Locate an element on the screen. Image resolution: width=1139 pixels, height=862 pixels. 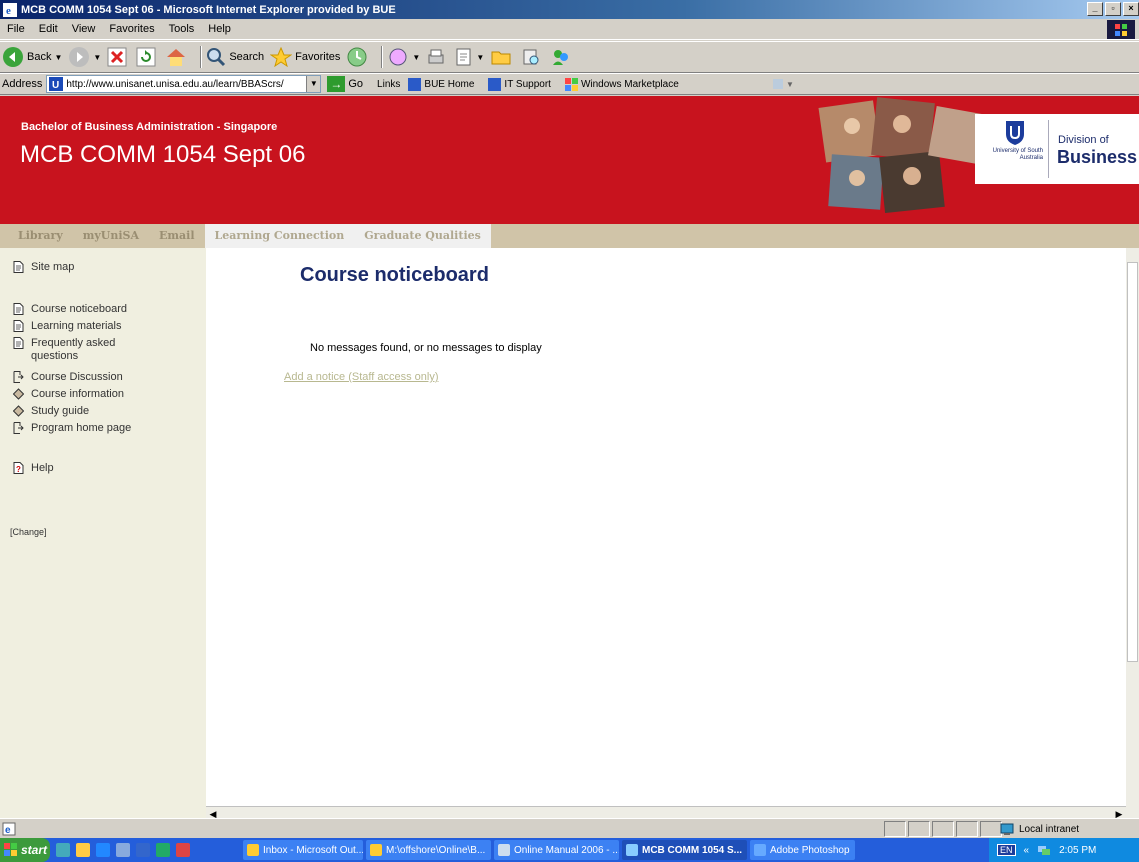
windows-flag-icon is located at coordinates (10, 849).